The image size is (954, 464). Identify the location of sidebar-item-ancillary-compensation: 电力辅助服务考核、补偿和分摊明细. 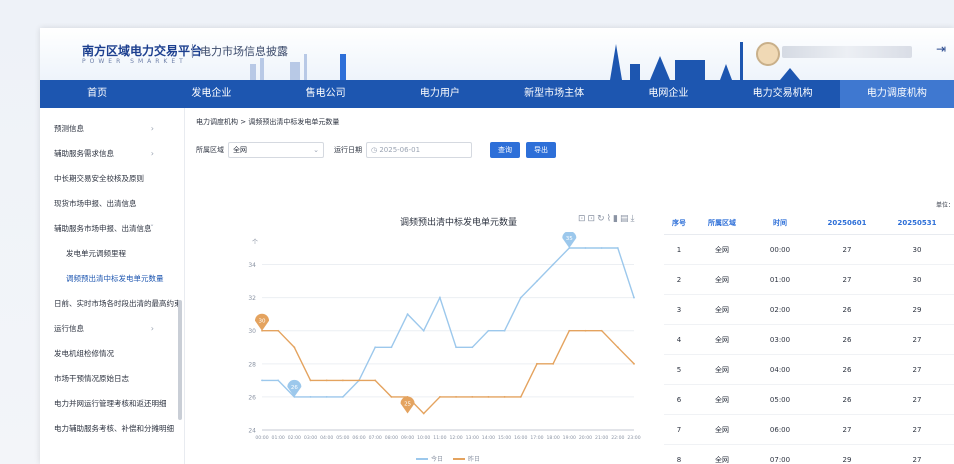
(112, 428).